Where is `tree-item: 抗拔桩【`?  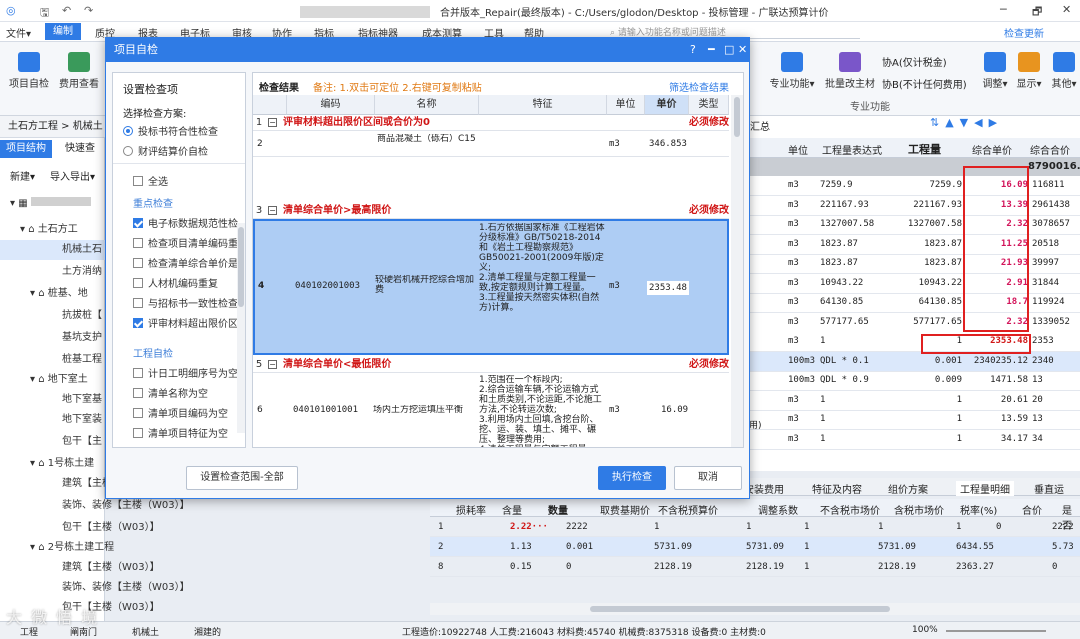 tree-item: 抗拔桩【 is located at coordinates (52, 316).